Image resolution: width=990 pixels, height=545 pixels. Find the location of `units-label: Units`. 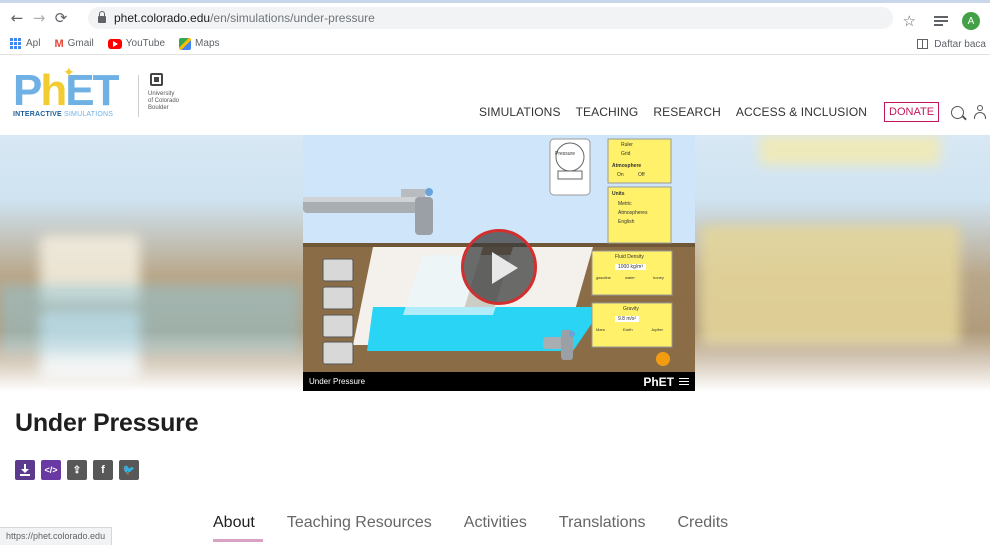

units-label: Units is located at coordinates (618, 194).